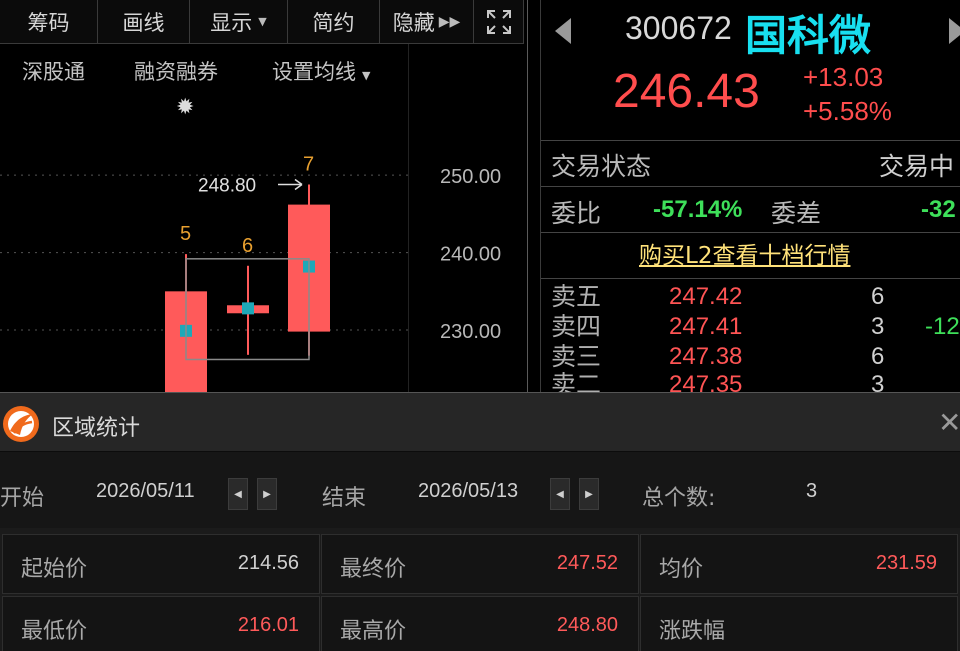  What do you see at coordinates (587, 625) in the screenshot?
I see `stat-value: 248.80` at bounding box center [587, 625].